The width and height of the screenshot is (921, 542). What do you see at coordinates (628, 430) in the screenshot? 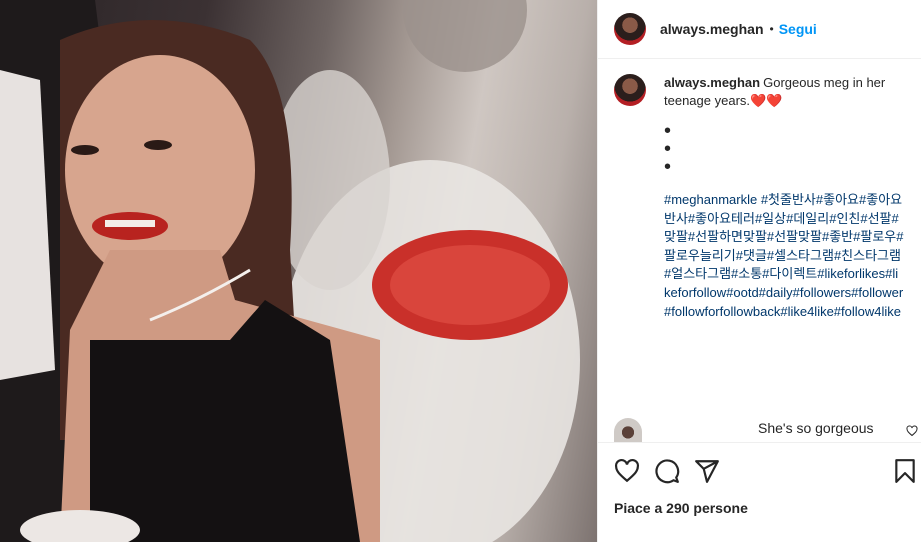
I see `commenter-avatar` at bounding box center [628, 430].